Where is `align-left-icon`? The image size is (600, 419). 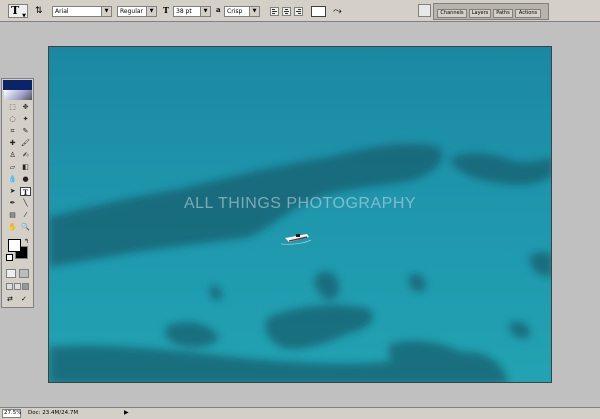
align-left-icon is located at coordinates (274, 11).